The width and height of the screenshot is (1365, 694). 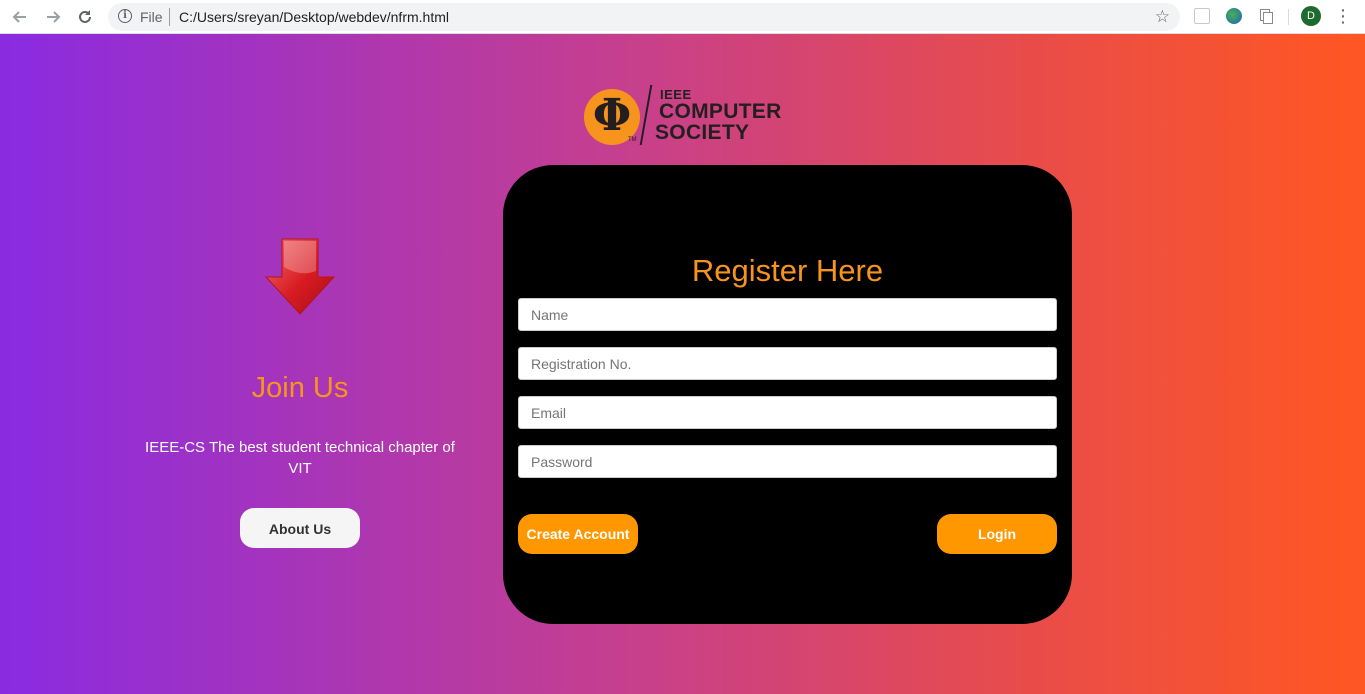 I want to click on copy-extension-icon, so click(x=1266, y=16).